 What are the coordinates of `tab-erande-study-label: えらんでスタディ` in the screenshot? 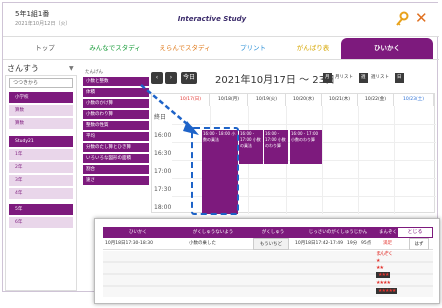 It's located at (185, 48).